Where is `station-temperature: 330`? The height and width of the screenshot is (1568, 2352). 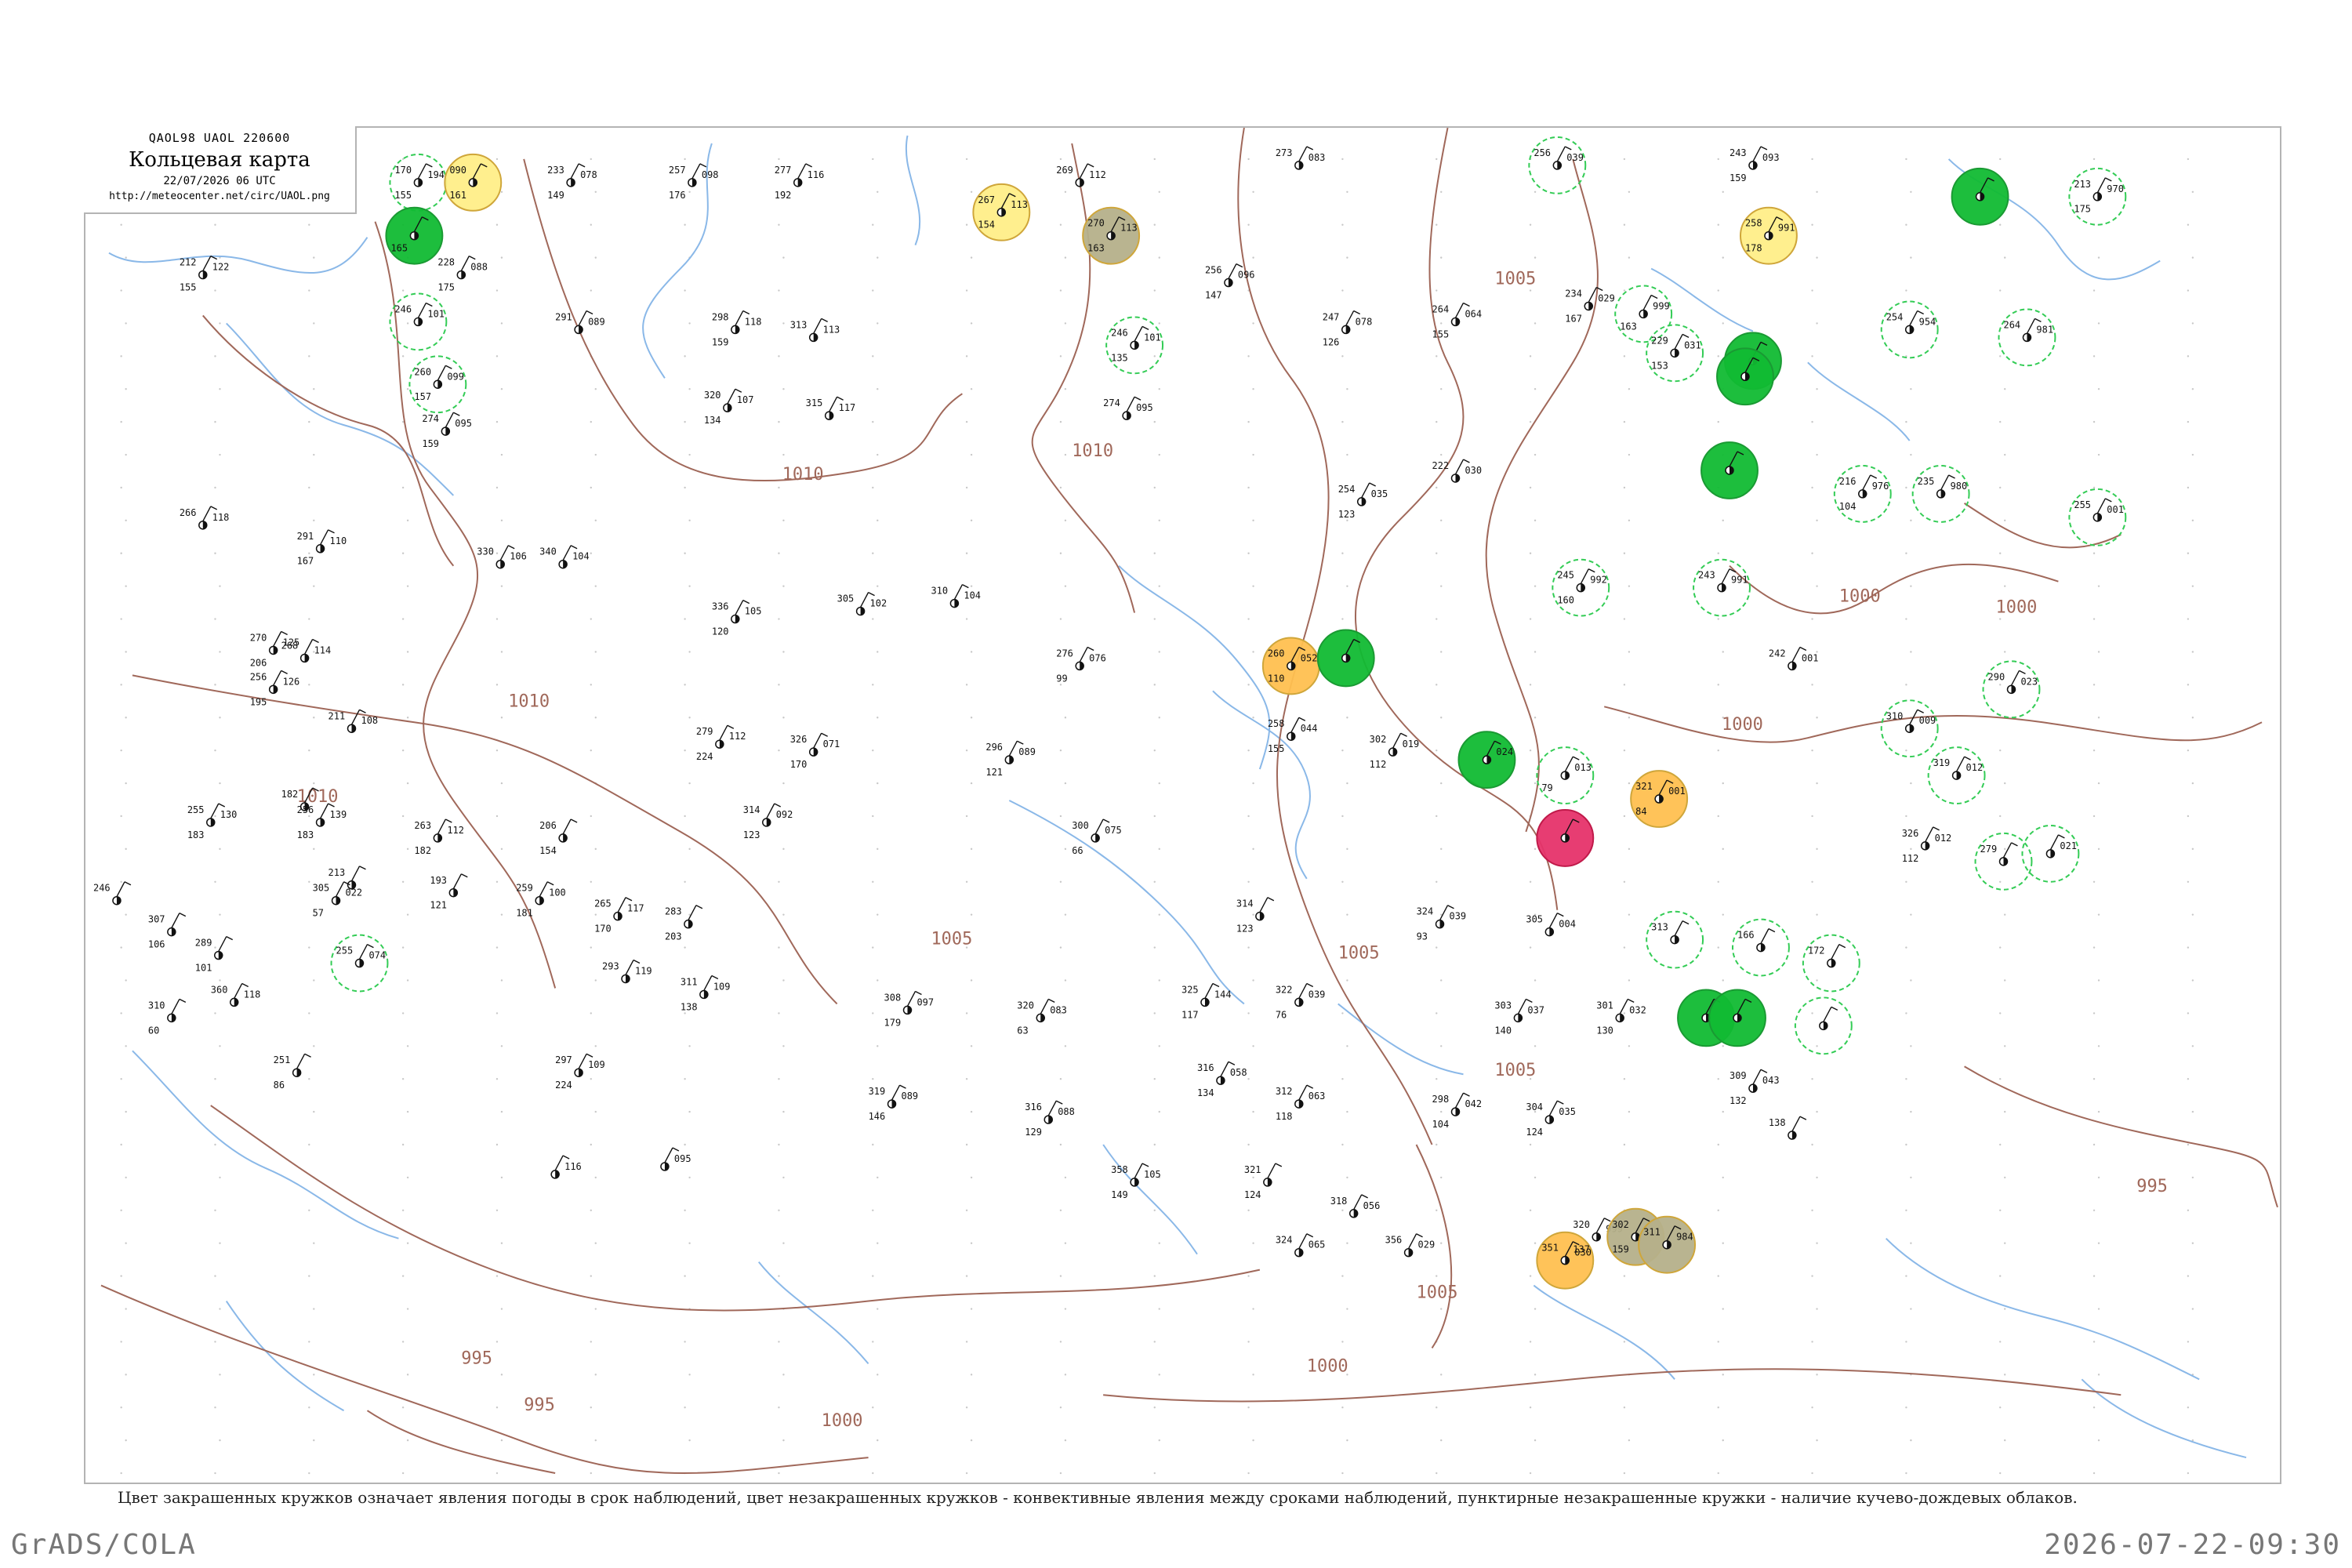 station-temperature: 330 is located at coordinates (485, 551).